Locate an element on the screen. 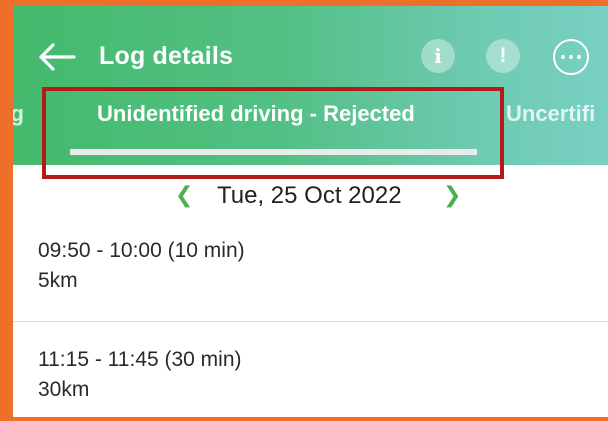 The image size is (608, 421). divider is located at coordinates (310, 321).